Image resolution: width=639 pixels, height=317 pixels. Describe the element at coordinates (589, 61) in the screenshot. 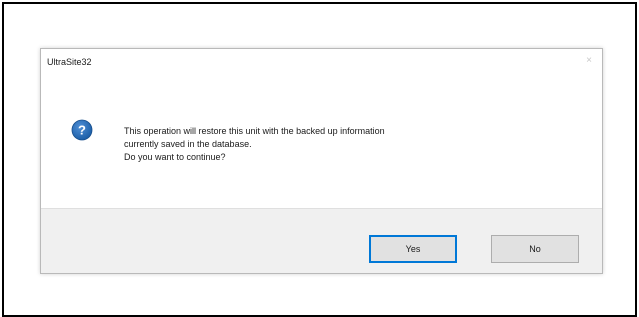

I see `close-icon: ×` at that location.